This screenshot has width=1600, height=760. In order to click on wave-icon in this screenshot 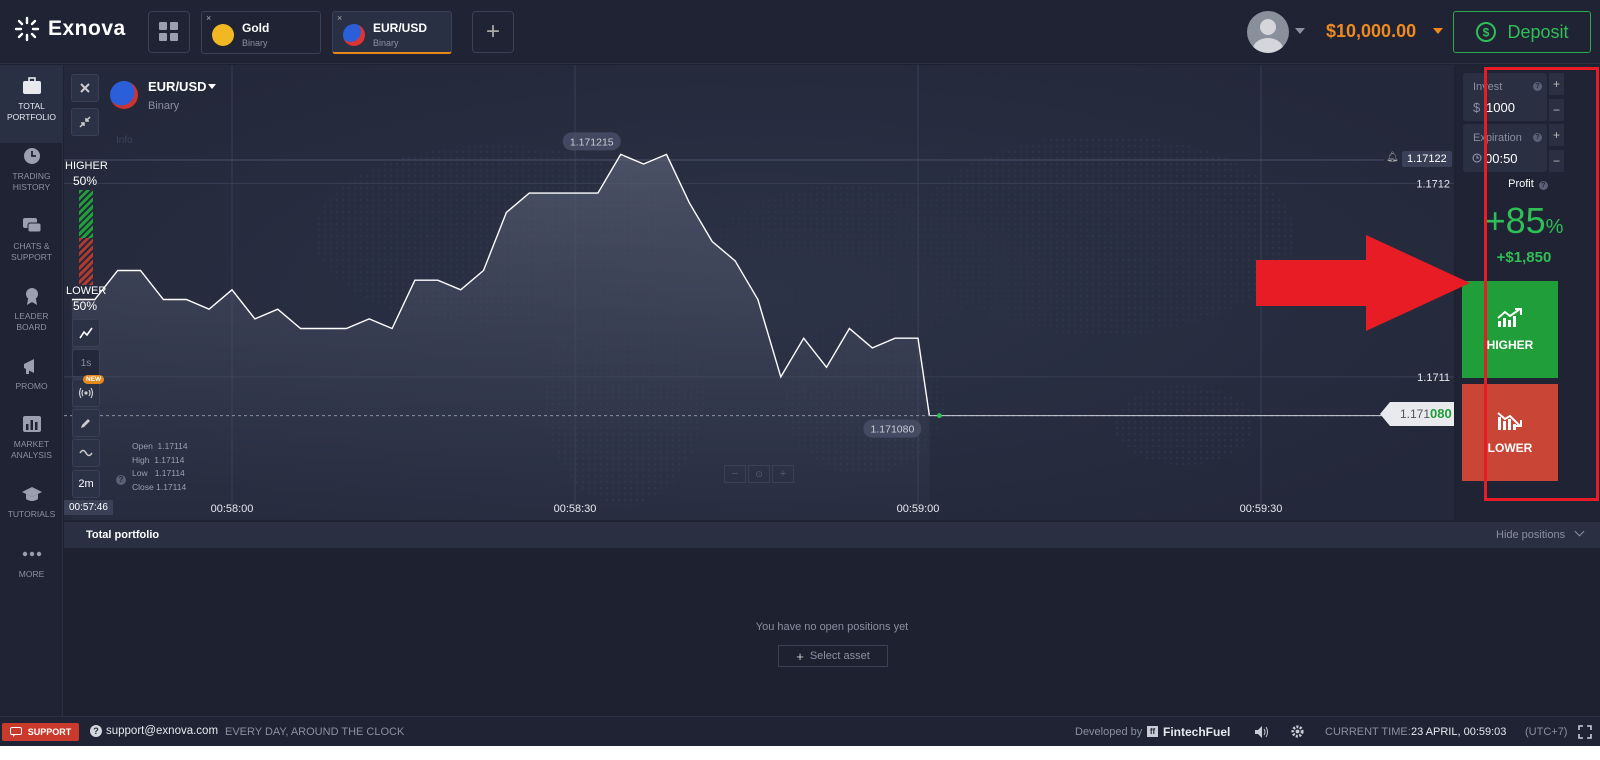, I will do `click(86, 453)`.